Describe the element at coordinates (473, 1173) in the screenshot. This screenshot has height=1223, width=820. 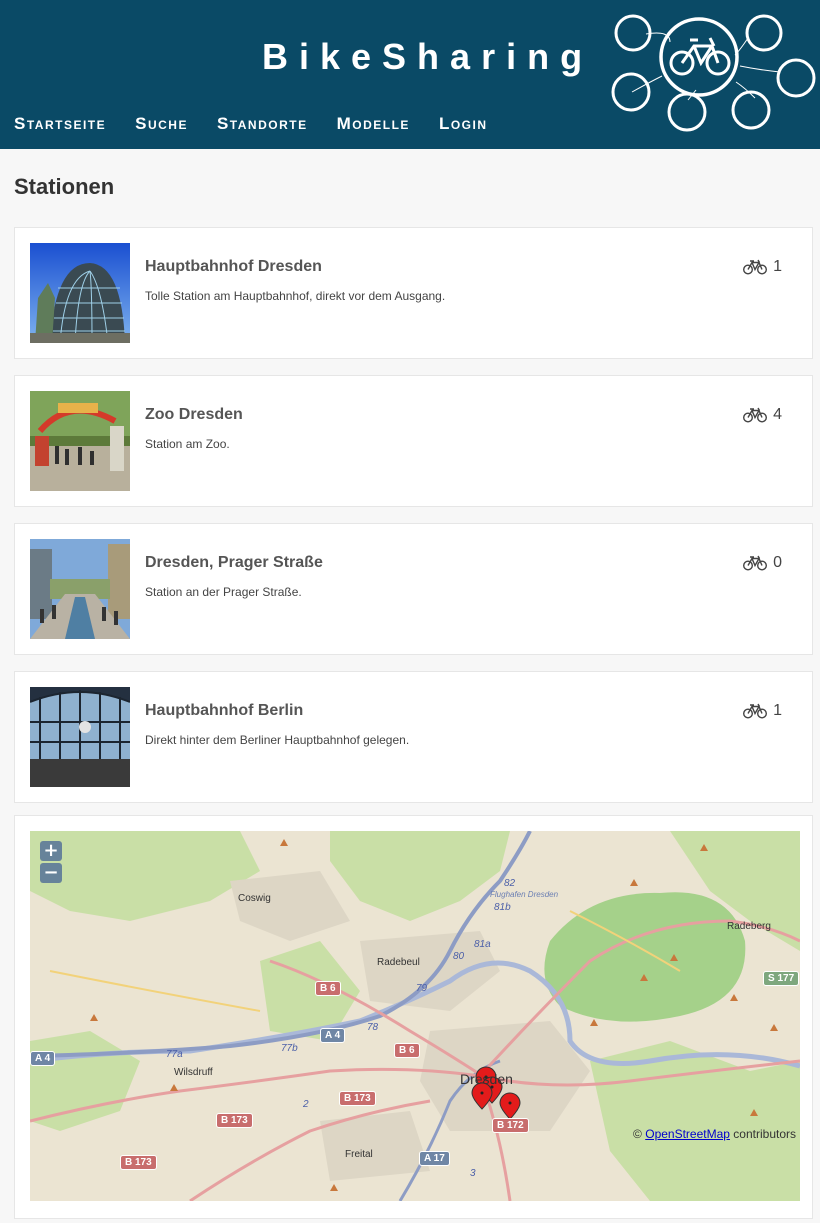
I see `exit-number: 3` at that location.